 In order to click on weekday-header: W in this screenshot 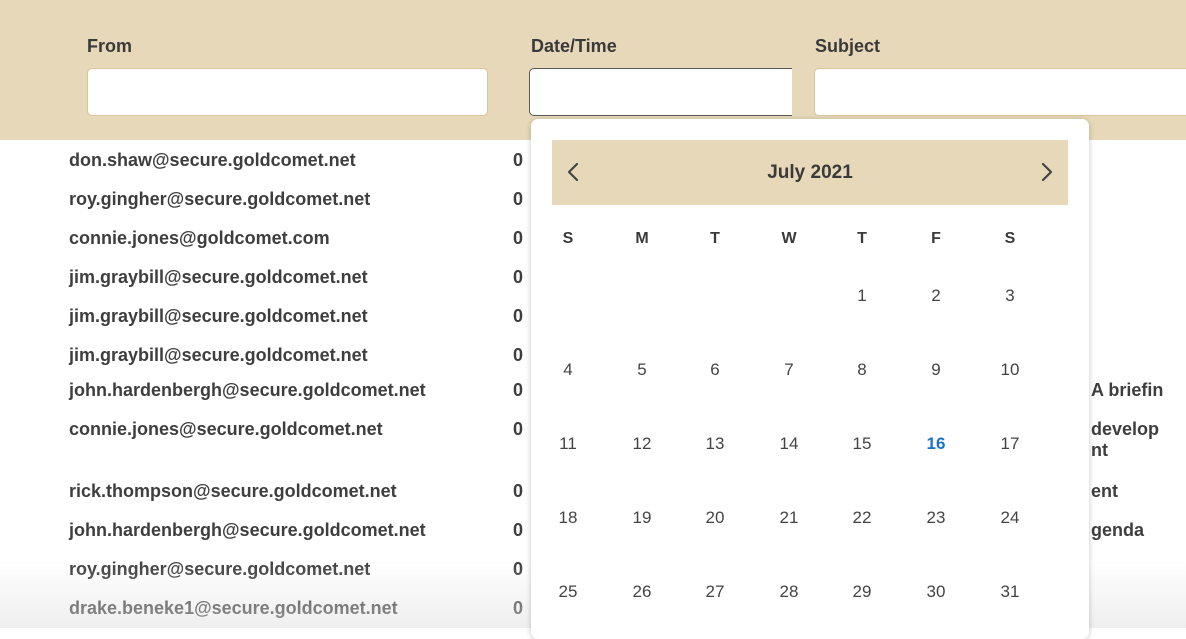, I will do `click(789, 238)`.